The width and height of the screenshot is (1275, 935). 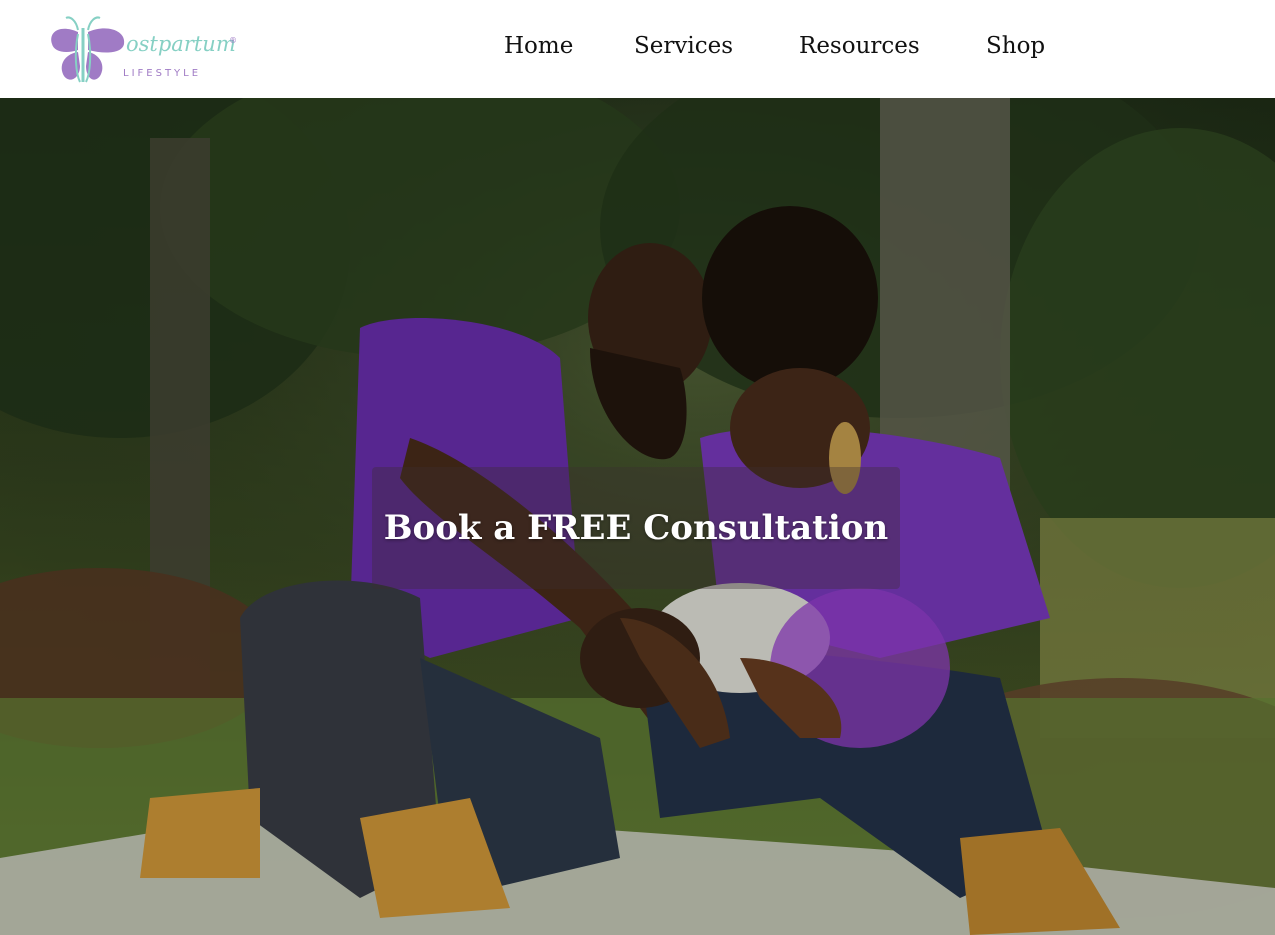 I want to click on nav-item-home: Home, so click(x=538, y=46).